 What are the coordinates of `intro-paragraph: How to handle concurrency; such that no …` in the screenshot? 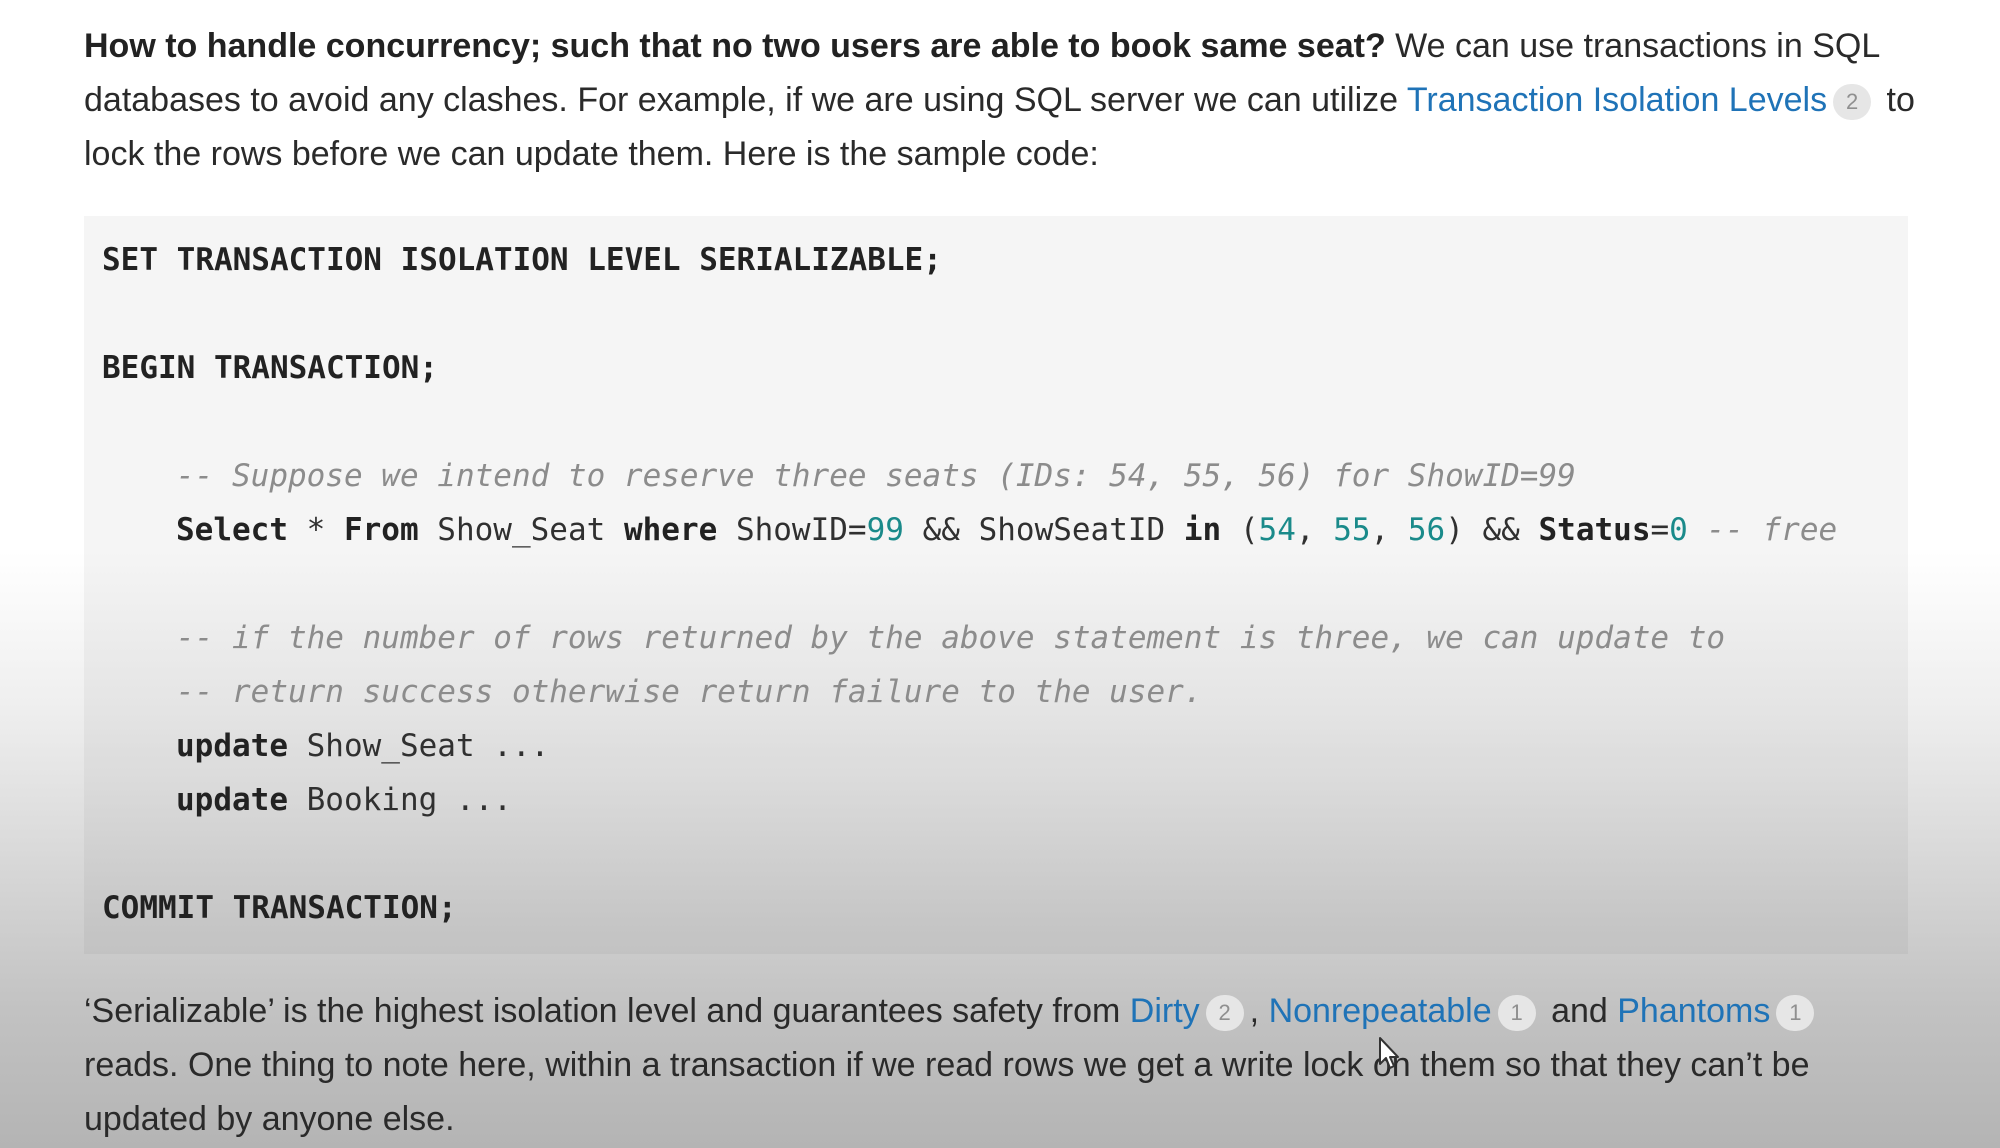 It's located at (1004, 100).